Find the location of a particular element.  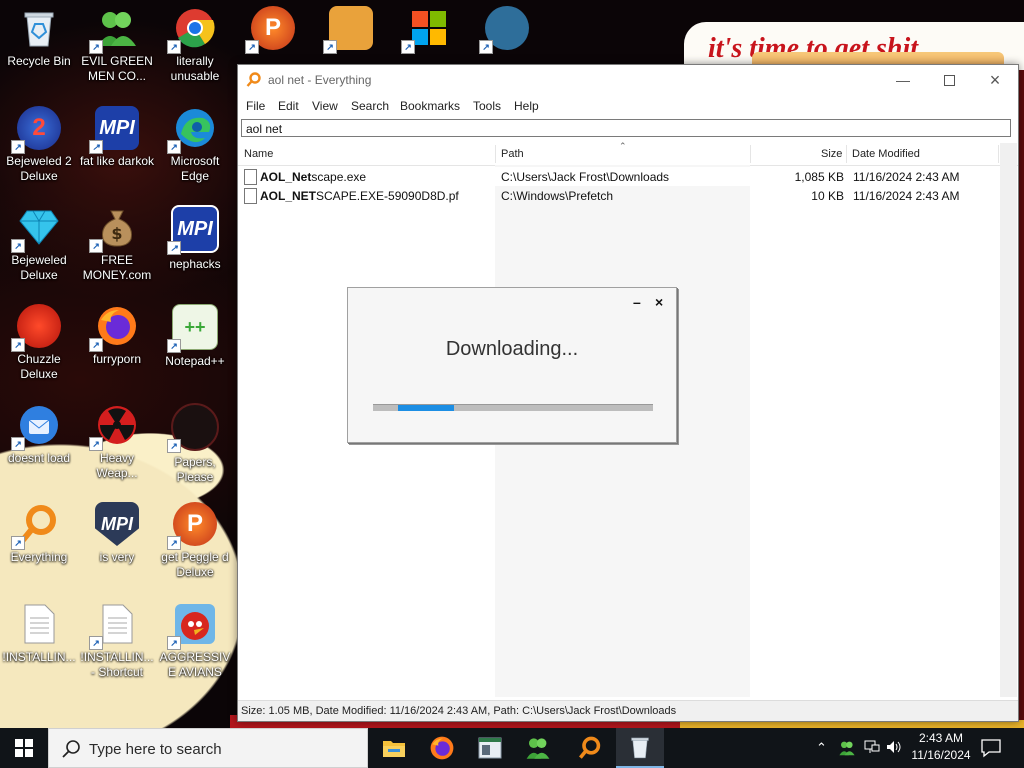

file-name: AOL_NETSCAPE.EXE-59090D8D.pf is located at coordinates (359, 196).